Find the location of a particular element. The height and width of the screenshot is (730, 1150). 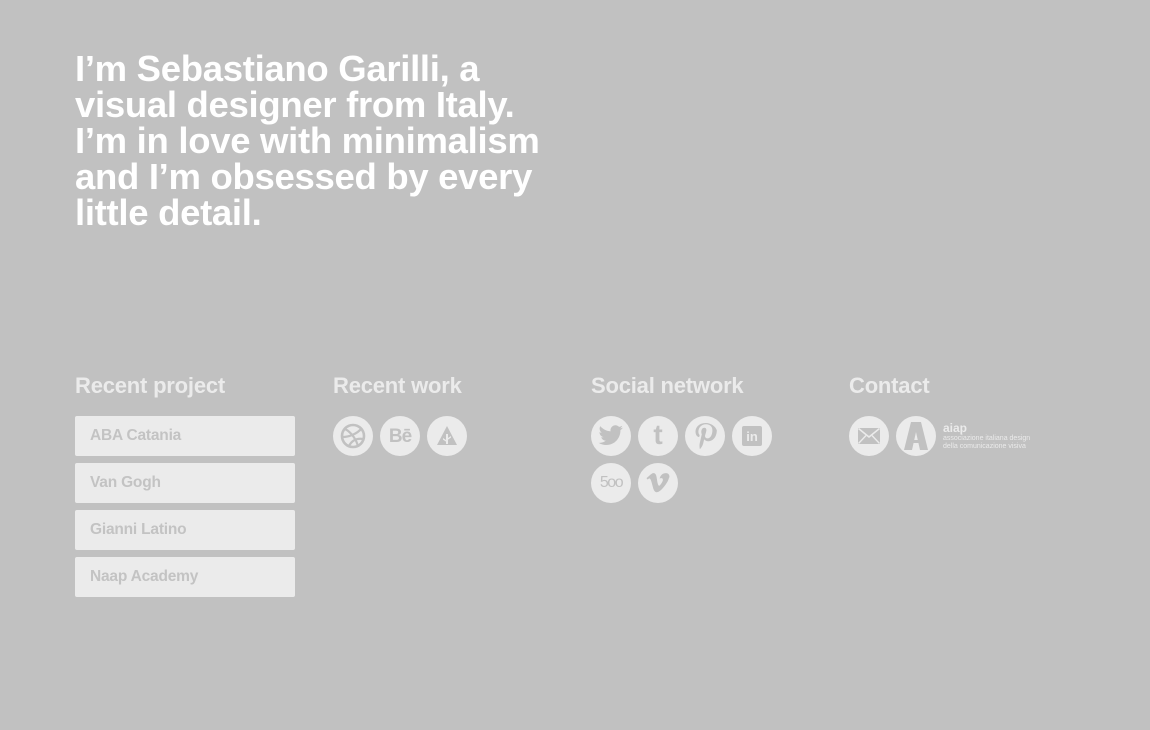

500px-icon: 5oo is located at coordinates (611, 483).